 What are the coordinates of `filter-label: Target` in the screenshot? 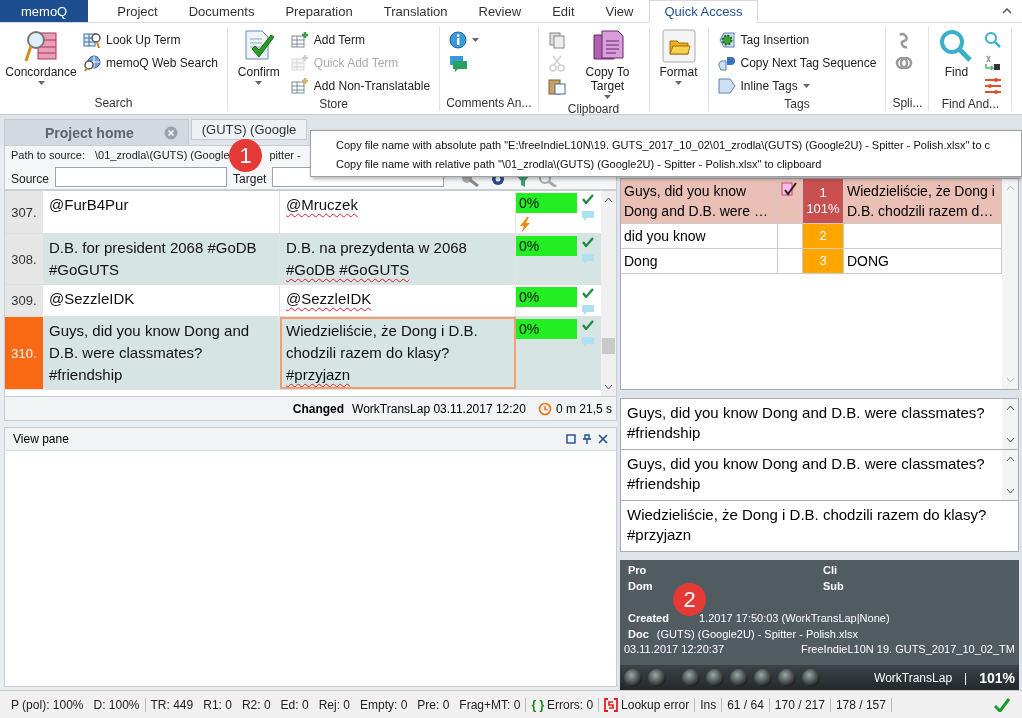 It's located at (250, 178).